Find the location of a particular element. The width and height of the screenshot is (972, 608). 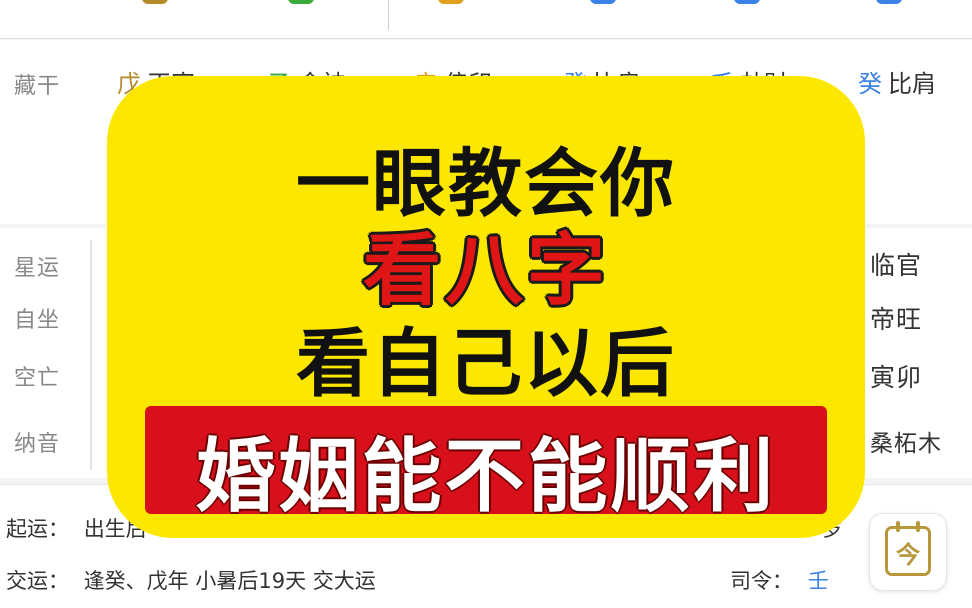

zizuo-label: 自坐 is located at coordinates (37, 320).